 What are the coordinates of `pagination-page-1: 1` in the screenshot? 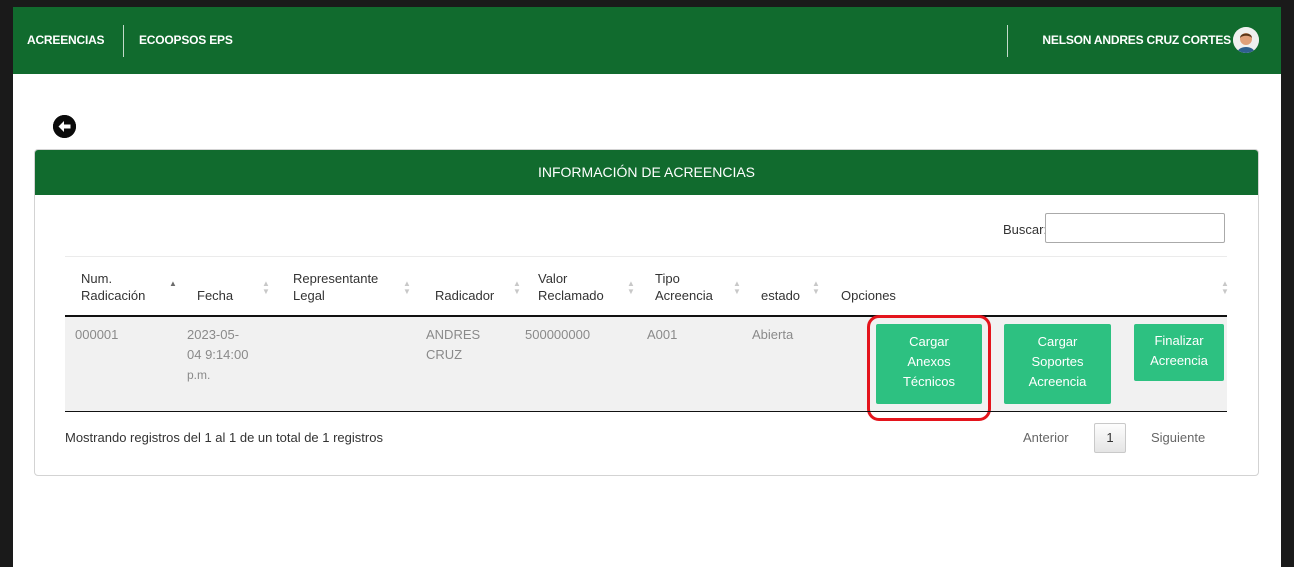 It's located at (1110, 438).